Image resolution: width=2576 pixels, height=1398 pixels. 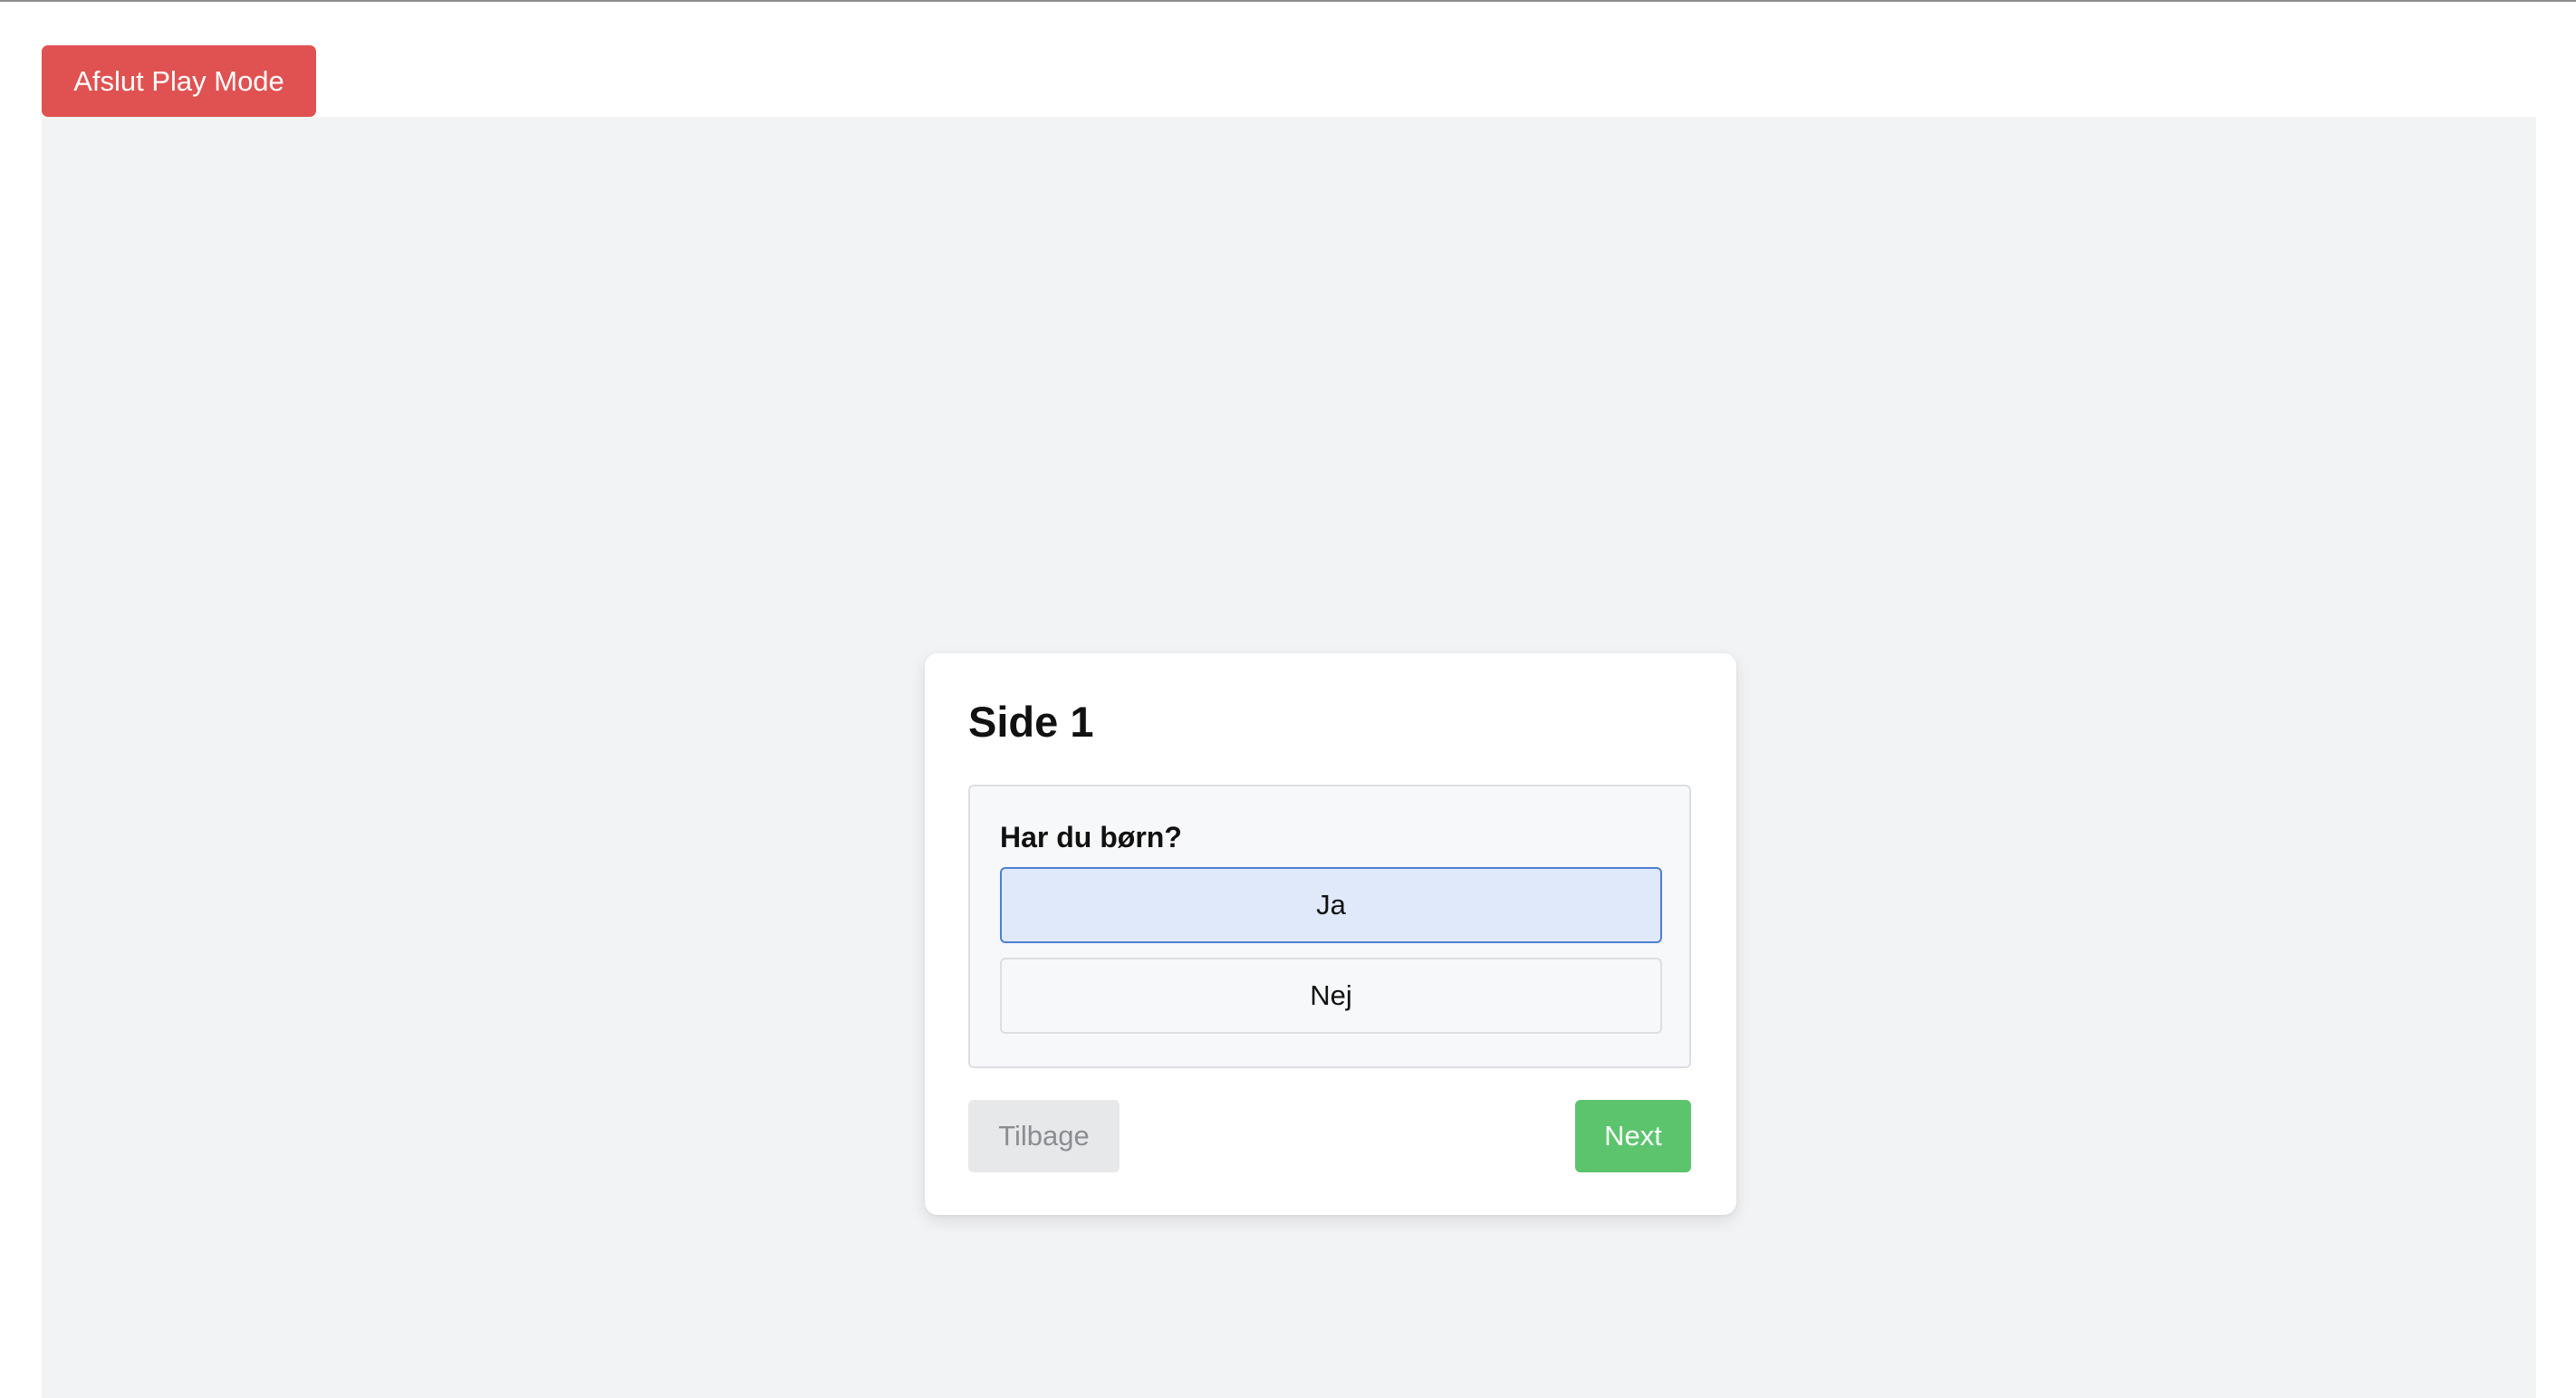 What do you see at coordinates (179, 81) in the screenshot?
I see `exit-play-mode-button: Afslut Play Mode` at bounding box center [179, 81].